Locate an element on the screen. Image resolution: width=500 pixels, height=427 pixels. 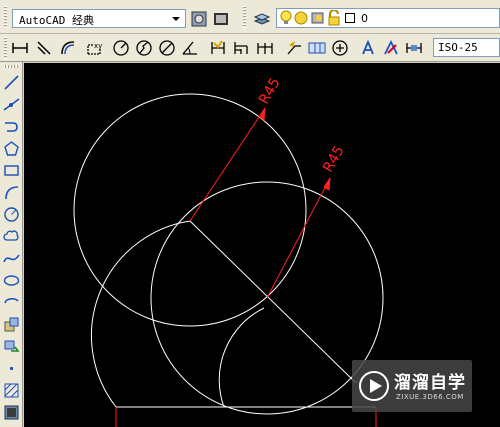
dimension-toolbar: xy ISO-25 is located at coordinates (250, 63).